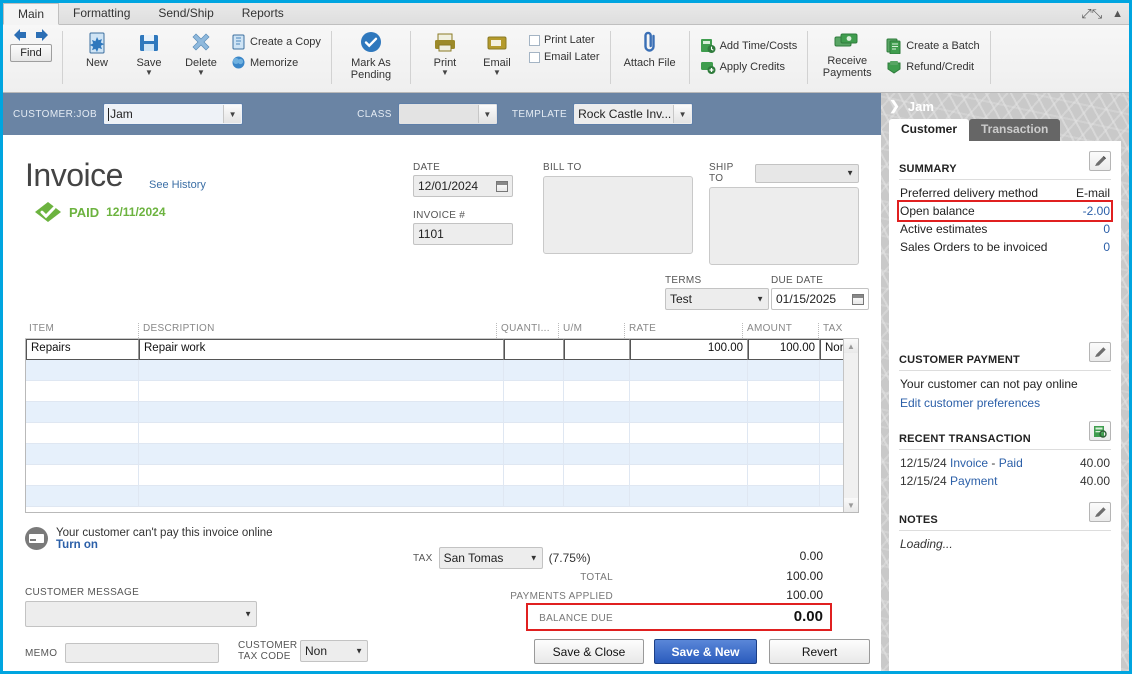  I want to click on class-dropdown-icon: ▼, so click(486, 114).